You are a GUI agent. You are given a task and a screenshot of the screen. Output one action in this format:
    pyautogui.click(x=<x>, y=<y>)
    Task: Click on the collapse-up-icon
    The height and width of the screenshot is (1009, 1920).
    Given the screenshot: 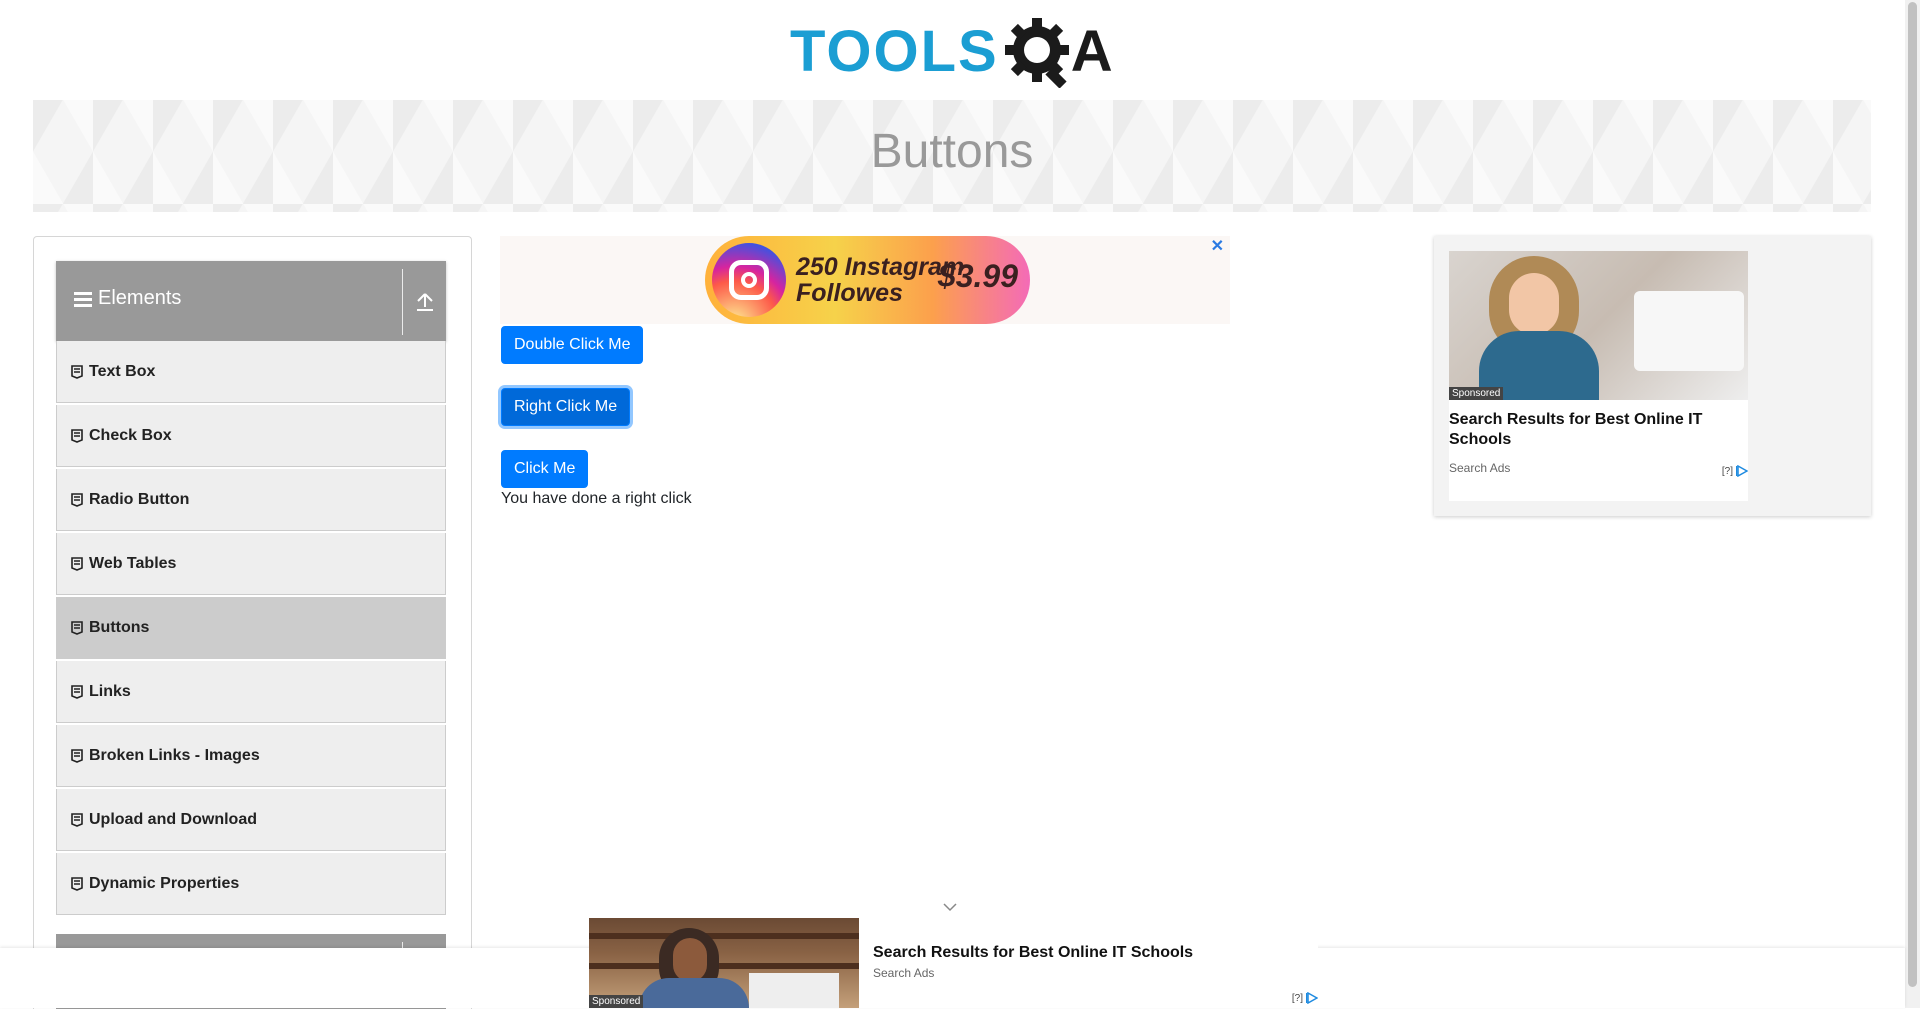 What is the action you would take?
    pyautogui.click(x=425, y=302)
    